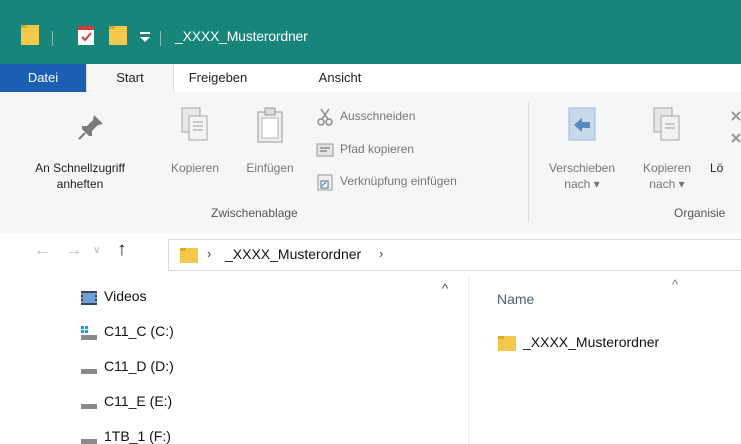 The image size is (741, 444). What do you see at coordinates (398, 181) in the screenshot?
I see `paste-shortcut-label: Verknüpfung einfügen` at bounding box center [398, 181].